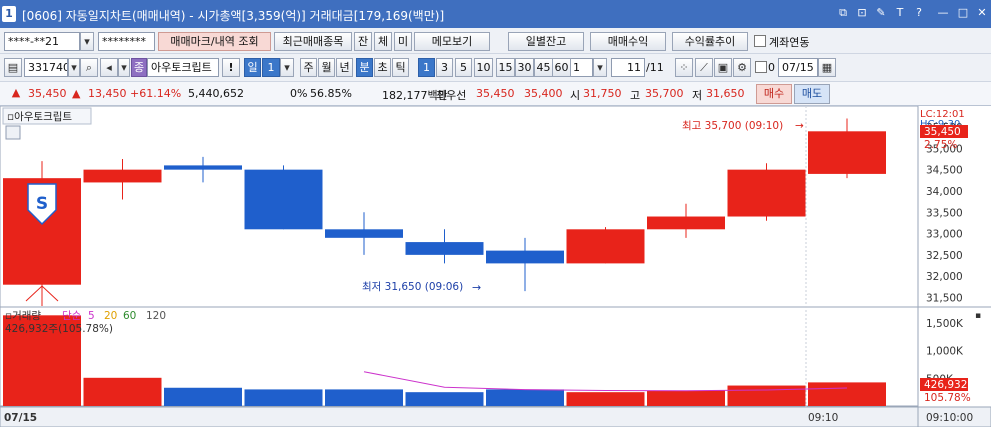  Describe the element at coordinates (89, 67) in the screenshot. I see `search-icon: ⌕` at that location.